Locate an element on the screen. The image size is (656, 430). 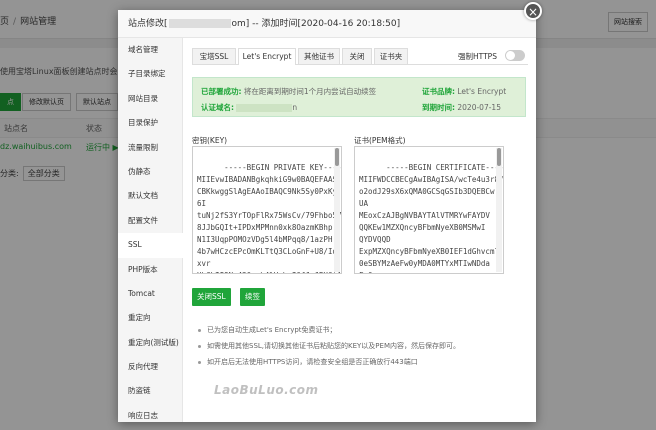
sidebar-item-config-file: 配置文件 is located at coordinates (150, 221).